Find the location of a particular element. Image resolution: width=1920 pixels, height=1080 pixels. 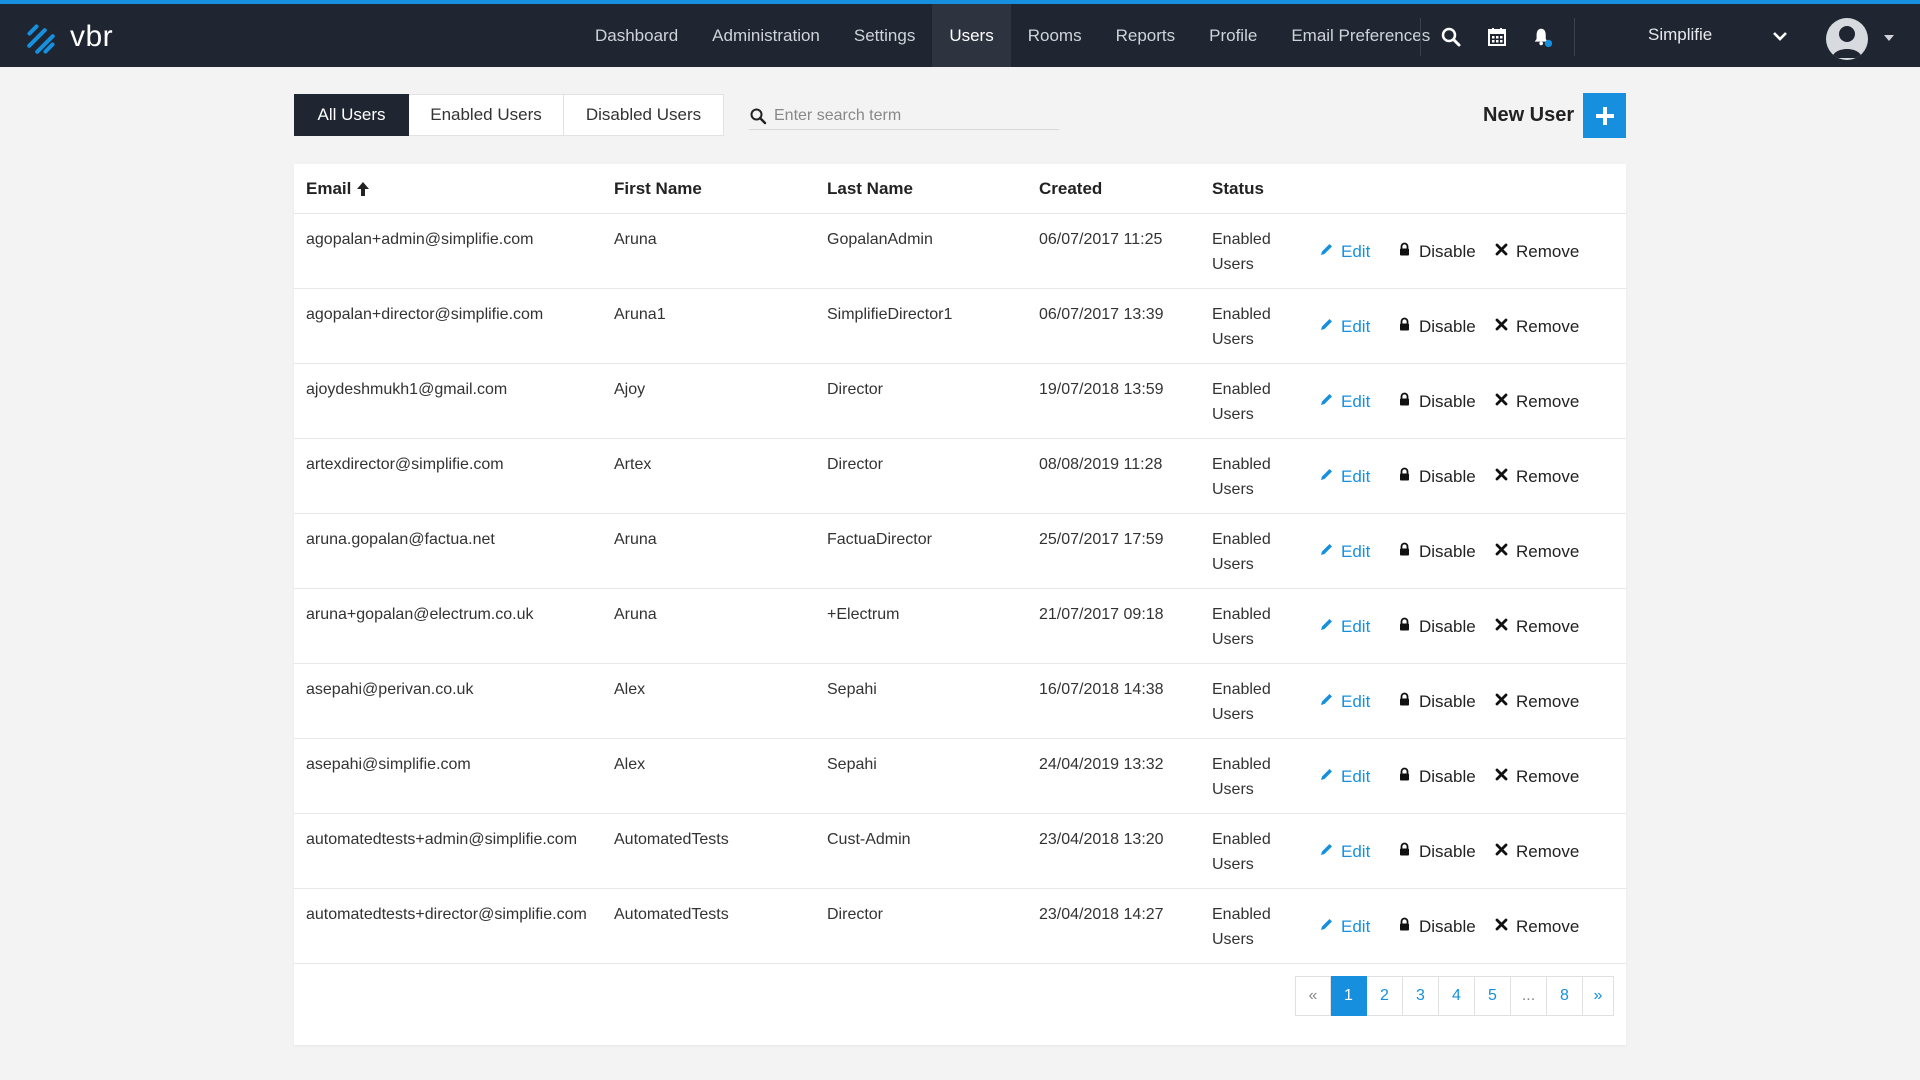

chevron-down-icon is located at coordinates (1780, 36).